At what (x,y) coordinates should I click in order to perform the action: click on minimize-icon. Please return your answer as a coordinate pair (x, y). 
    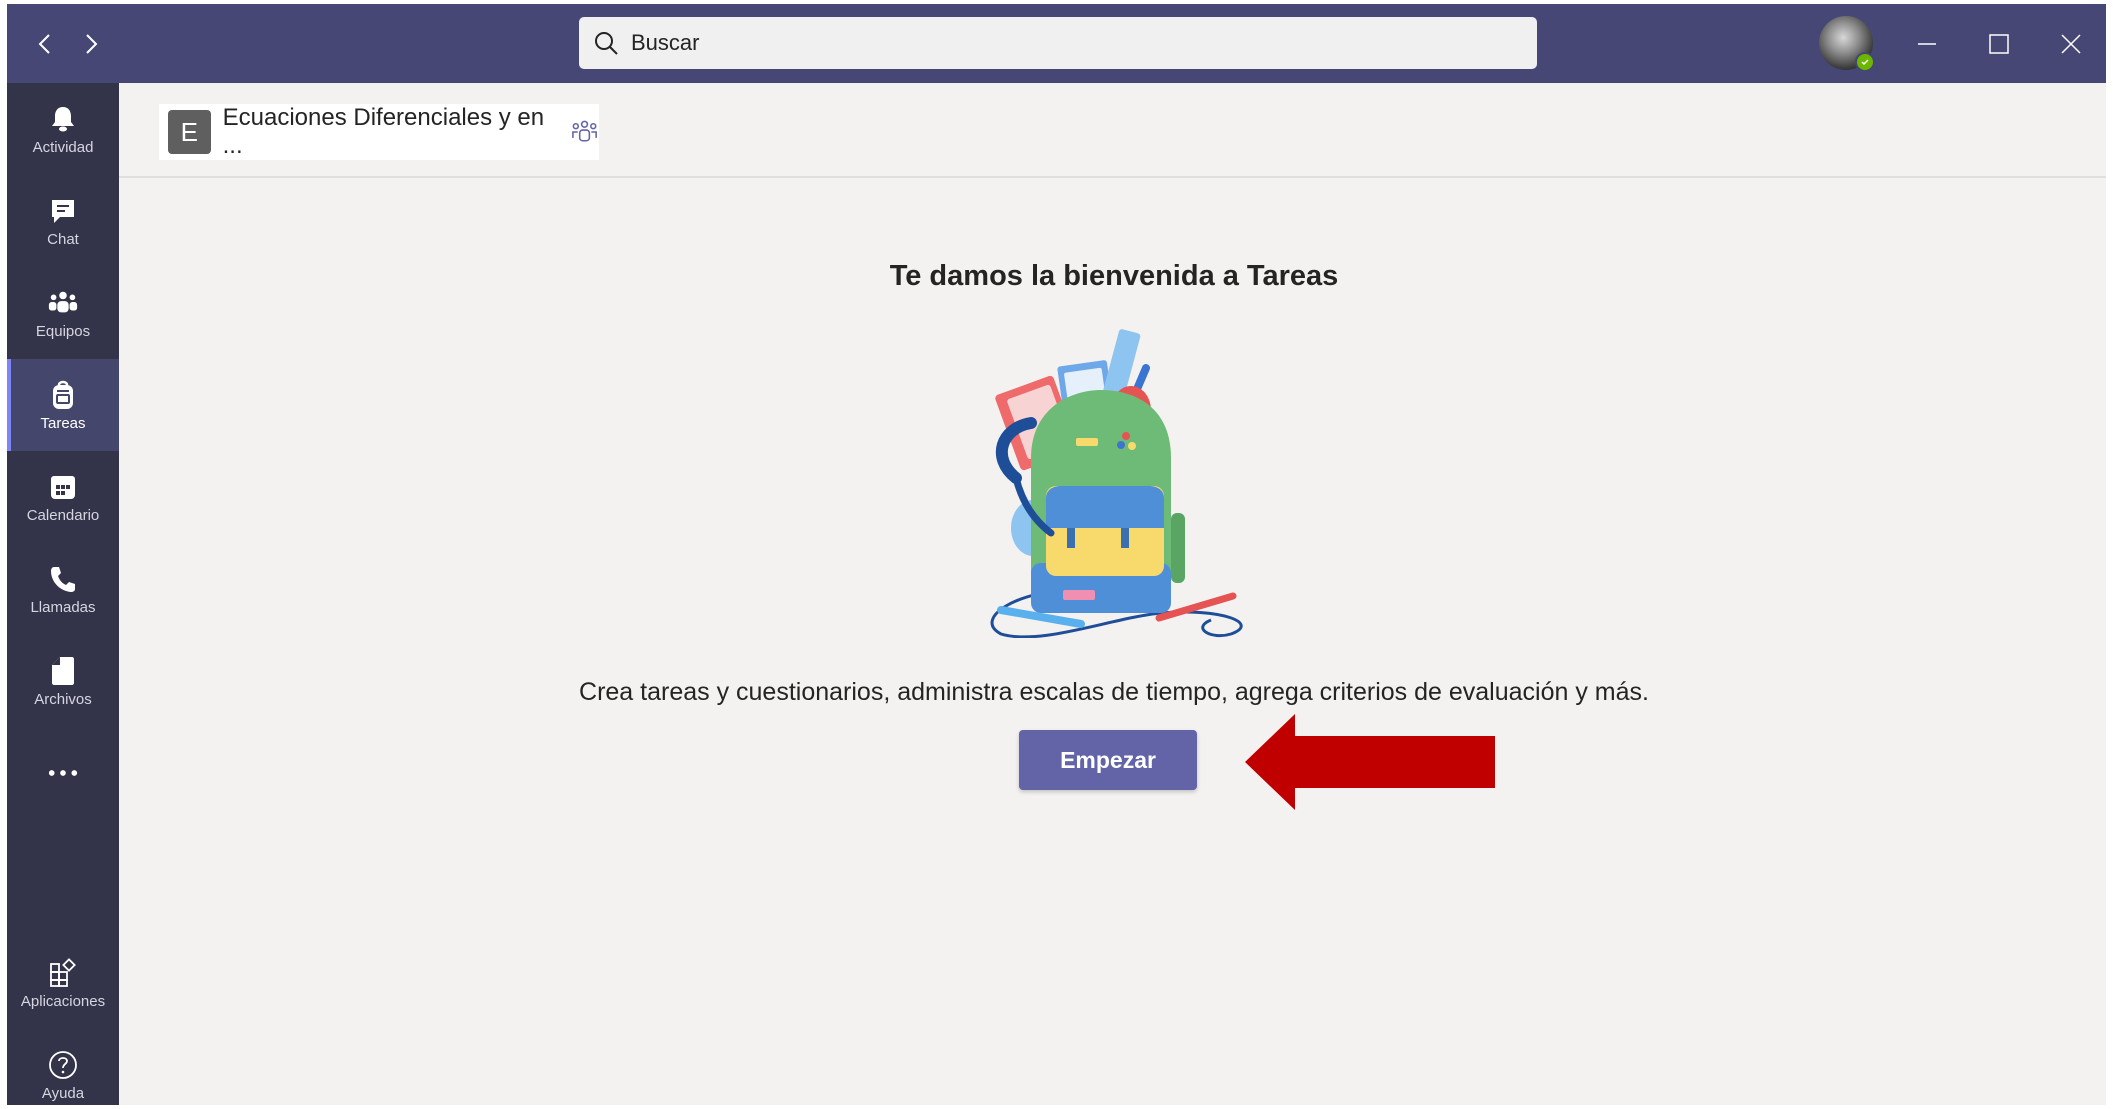
    Looking at the image, I should click on (1927, 44).